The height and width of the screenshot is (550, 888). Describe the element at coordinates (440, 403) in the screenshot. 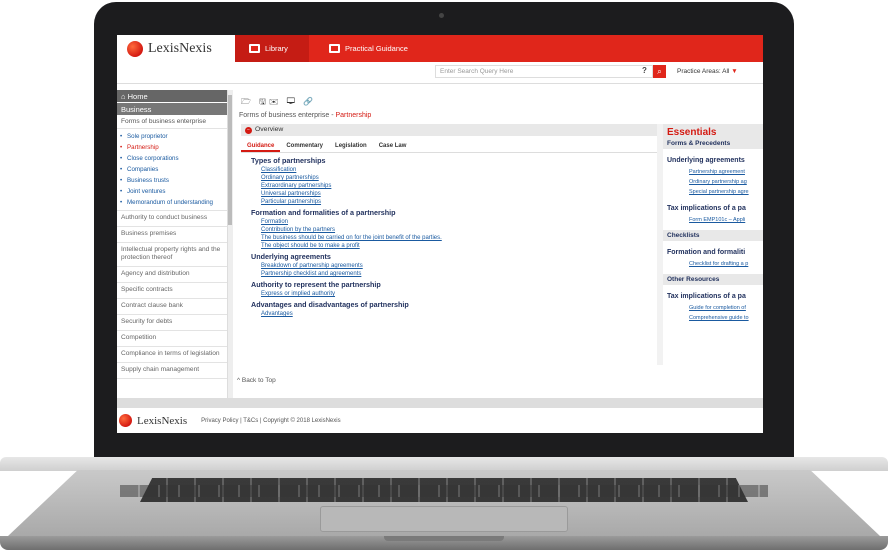

I see `footer-divider` at that location.